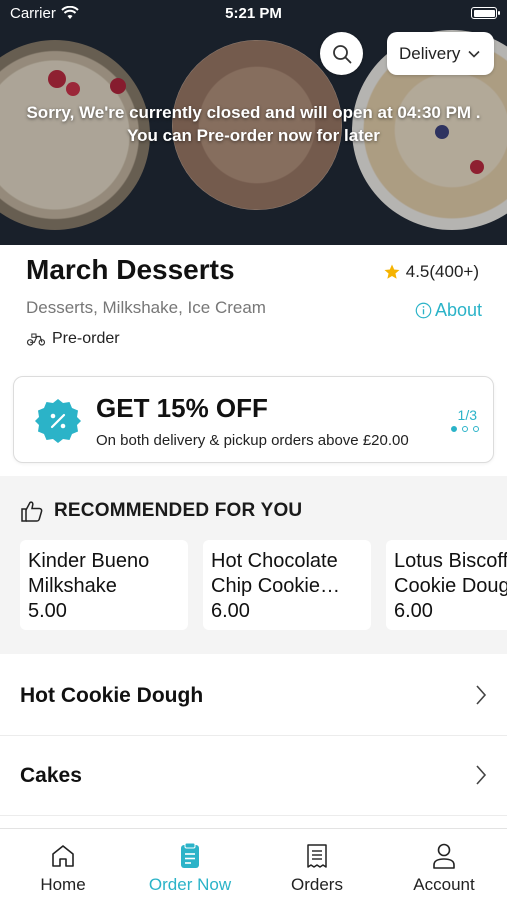 The height and width of the screenshot is (900, 507). I want to click on category-label: Cakes, so click(51, 775).